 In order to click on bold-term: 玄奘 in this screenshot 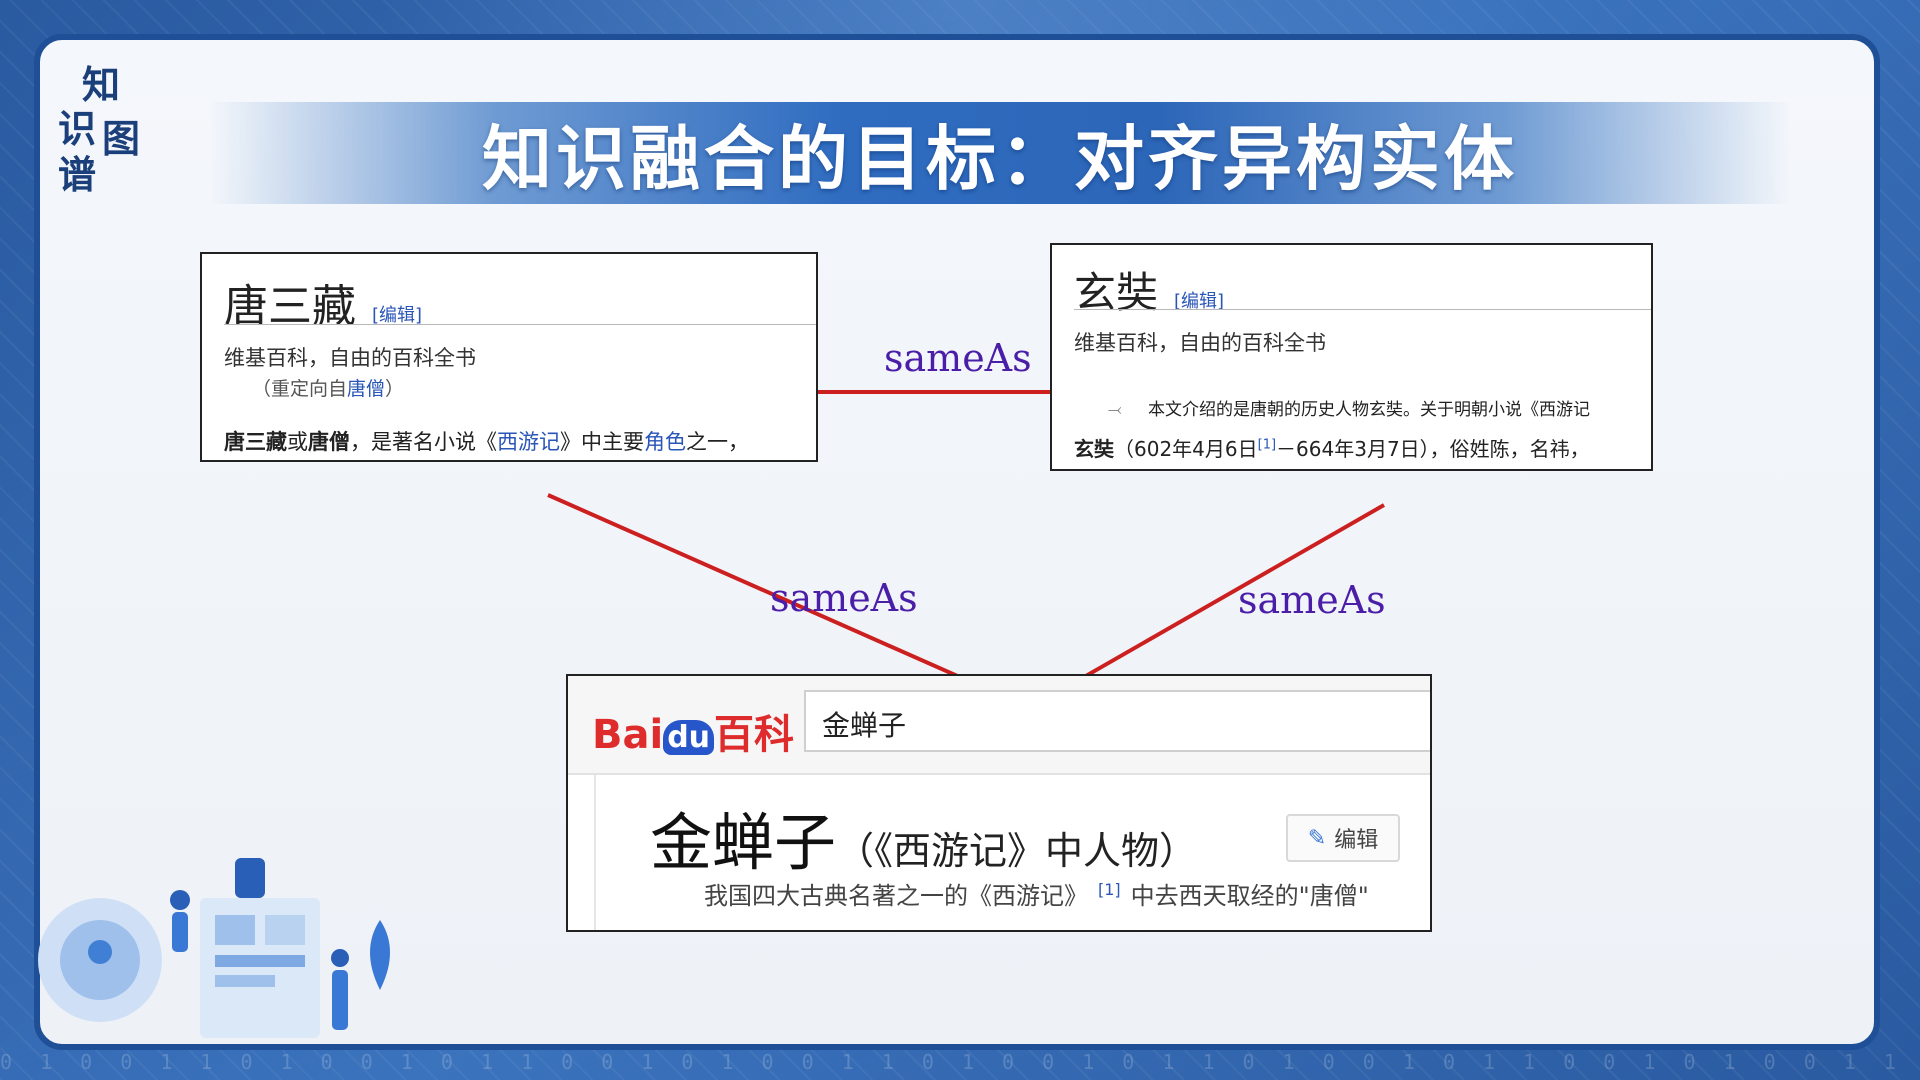, I will do `click(1094, 449)`.